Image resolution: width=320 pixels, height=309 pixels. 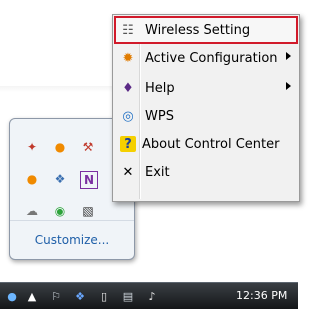 What do you see at coordinates (60, 211) in the screenshot?
I see `green-app-icon: ◉` at bounding box center [60, 211].